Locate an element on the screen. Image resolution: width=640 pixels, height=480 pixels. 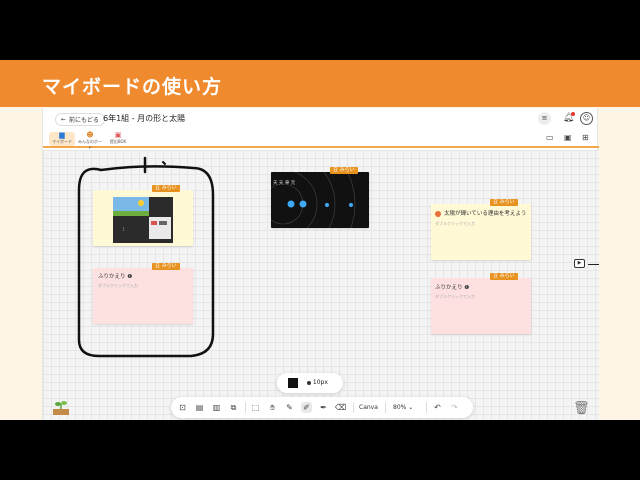
back-button: ← 前にもどる is located at coordinates (80, 119).